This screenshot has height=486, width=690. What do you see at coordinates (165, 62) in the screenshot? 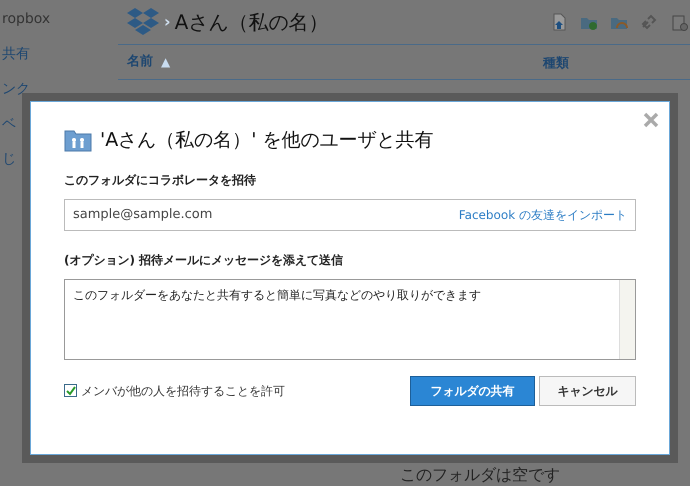
I see `sort-icon: ▲` at bounding box center [165, 62].